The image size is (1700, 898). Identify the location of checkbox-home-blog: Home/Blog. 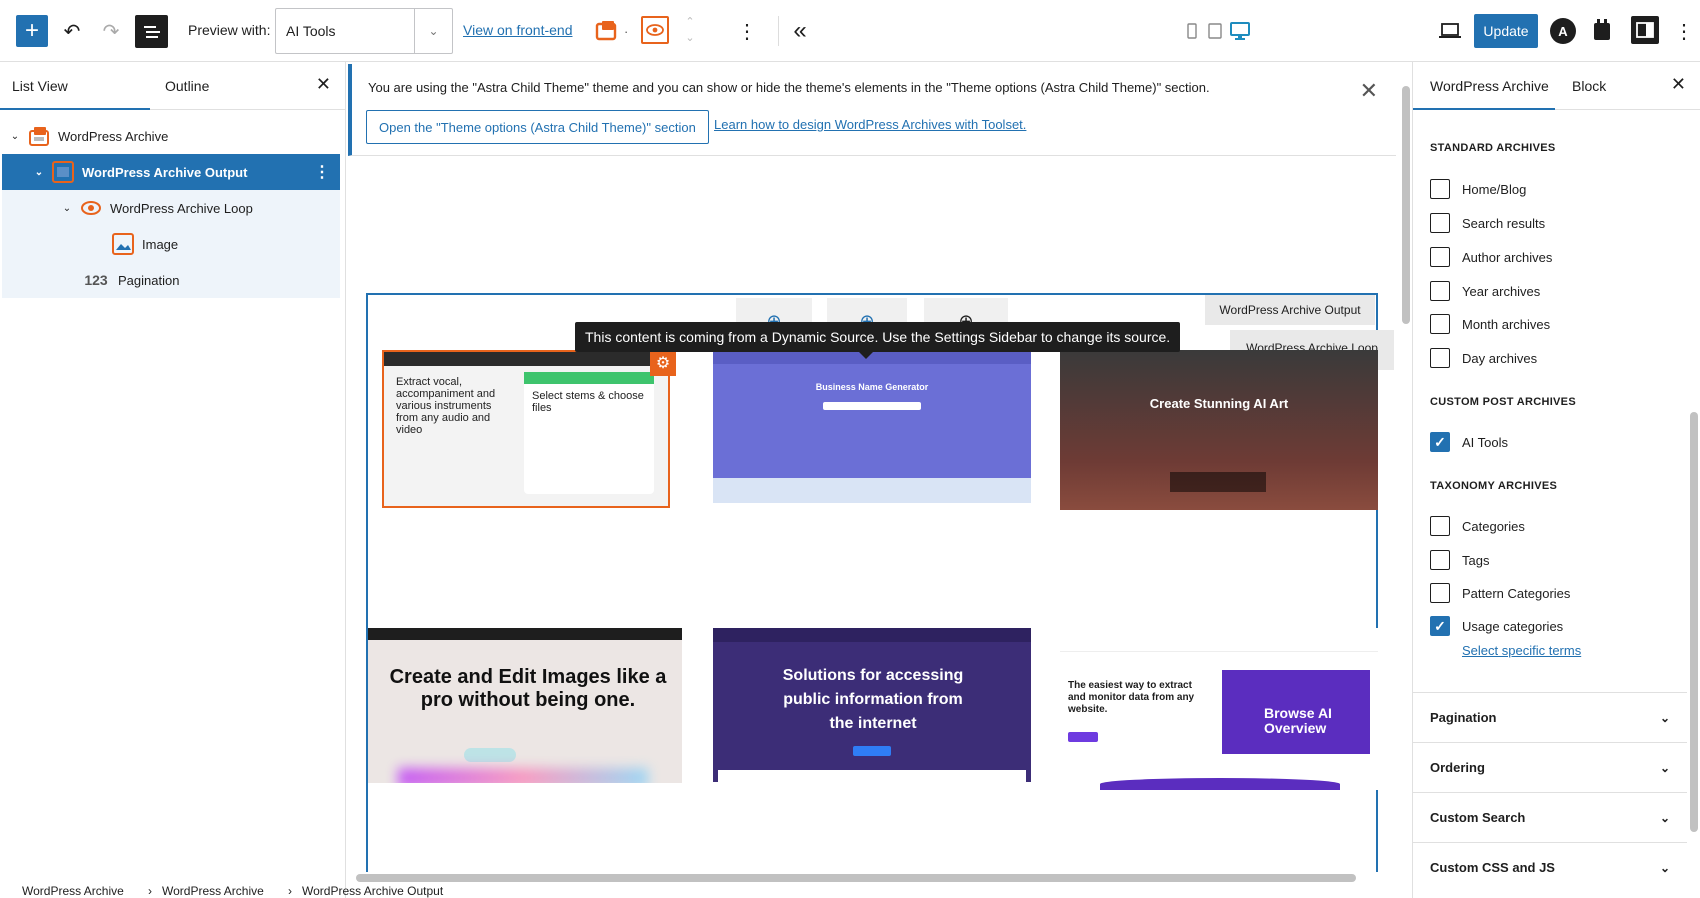
(1478, 189).